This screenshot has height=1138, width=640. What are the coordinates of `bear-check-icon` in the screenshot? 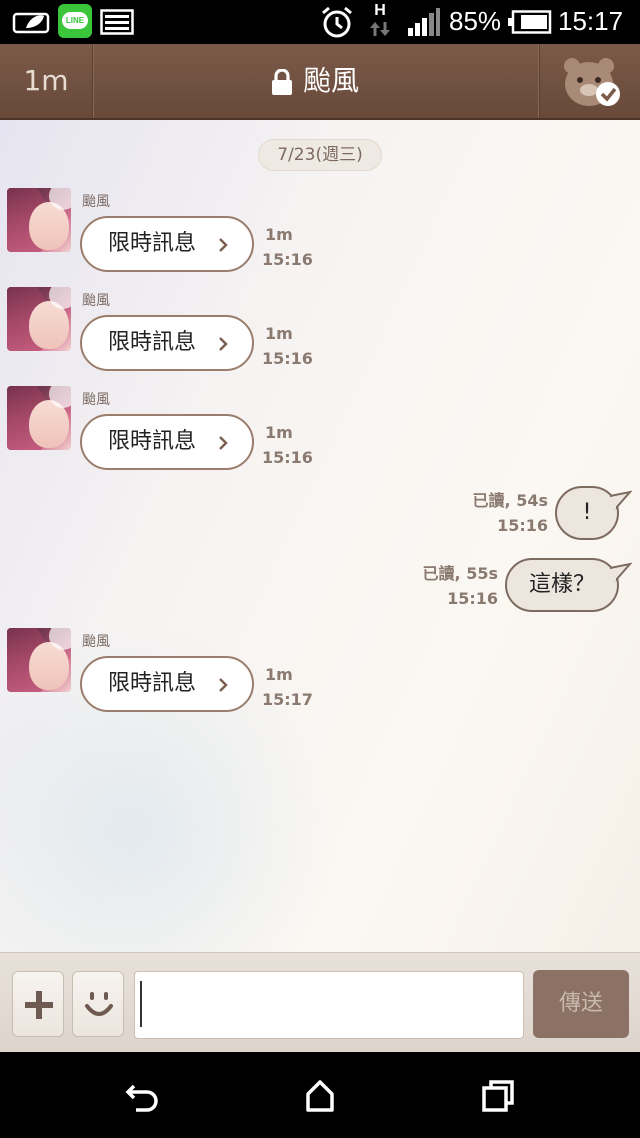 It's located at (592, 82).